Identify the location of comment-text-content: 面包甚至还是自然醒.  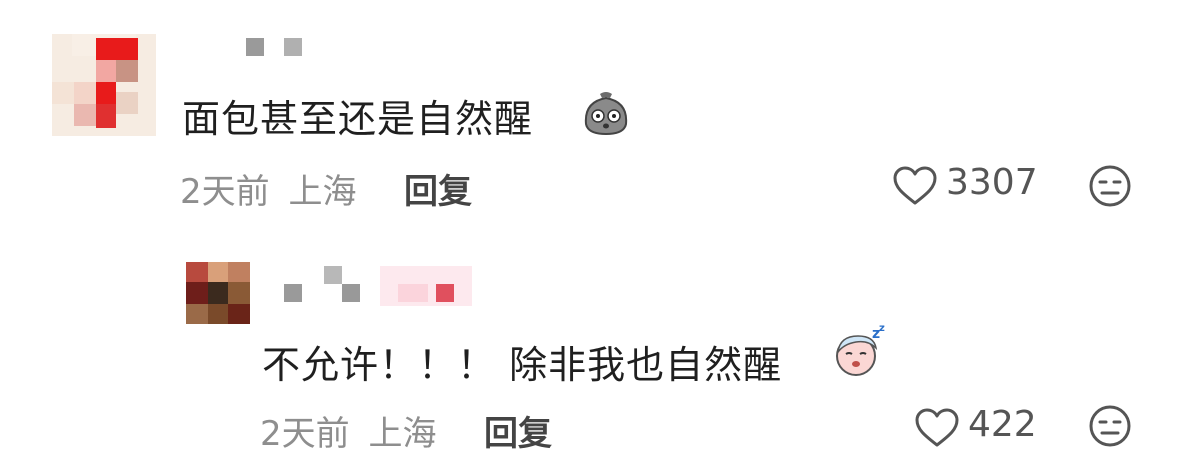
(358, 119).